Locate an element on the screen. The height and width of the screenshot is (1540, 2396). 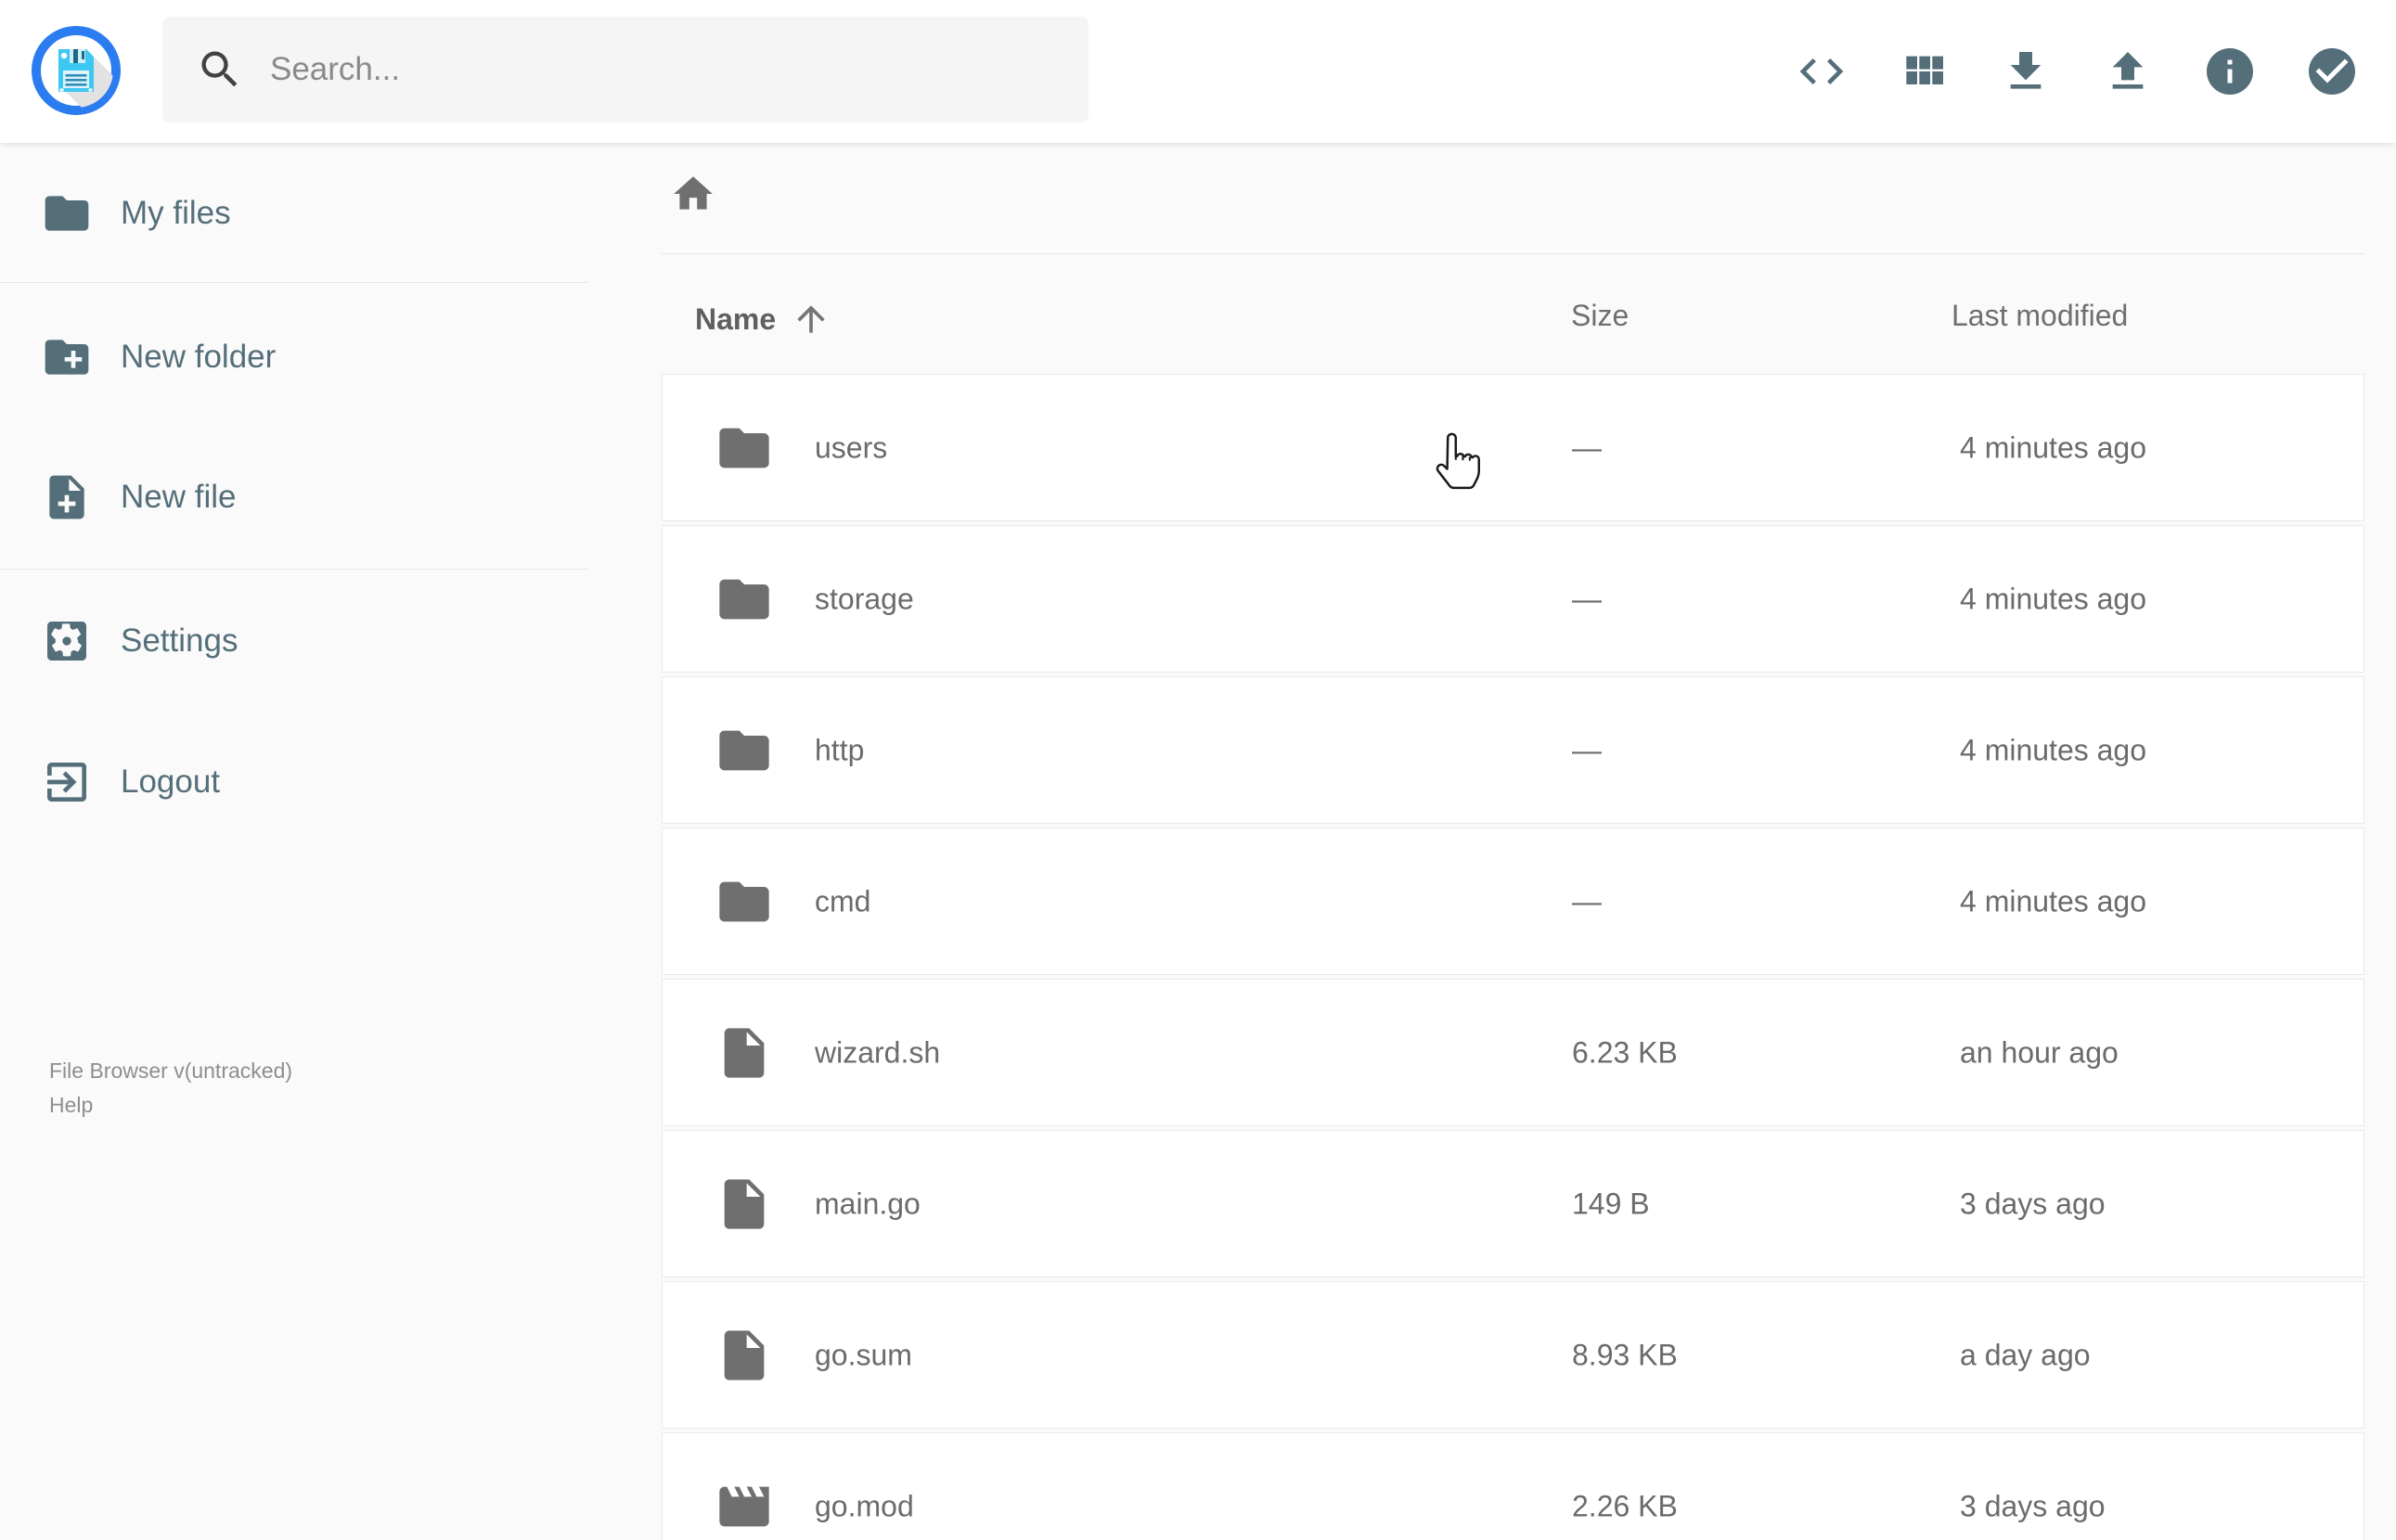
file-row: go.sum 8.93 KB a day ago is located at coordinates (1513, 1355).